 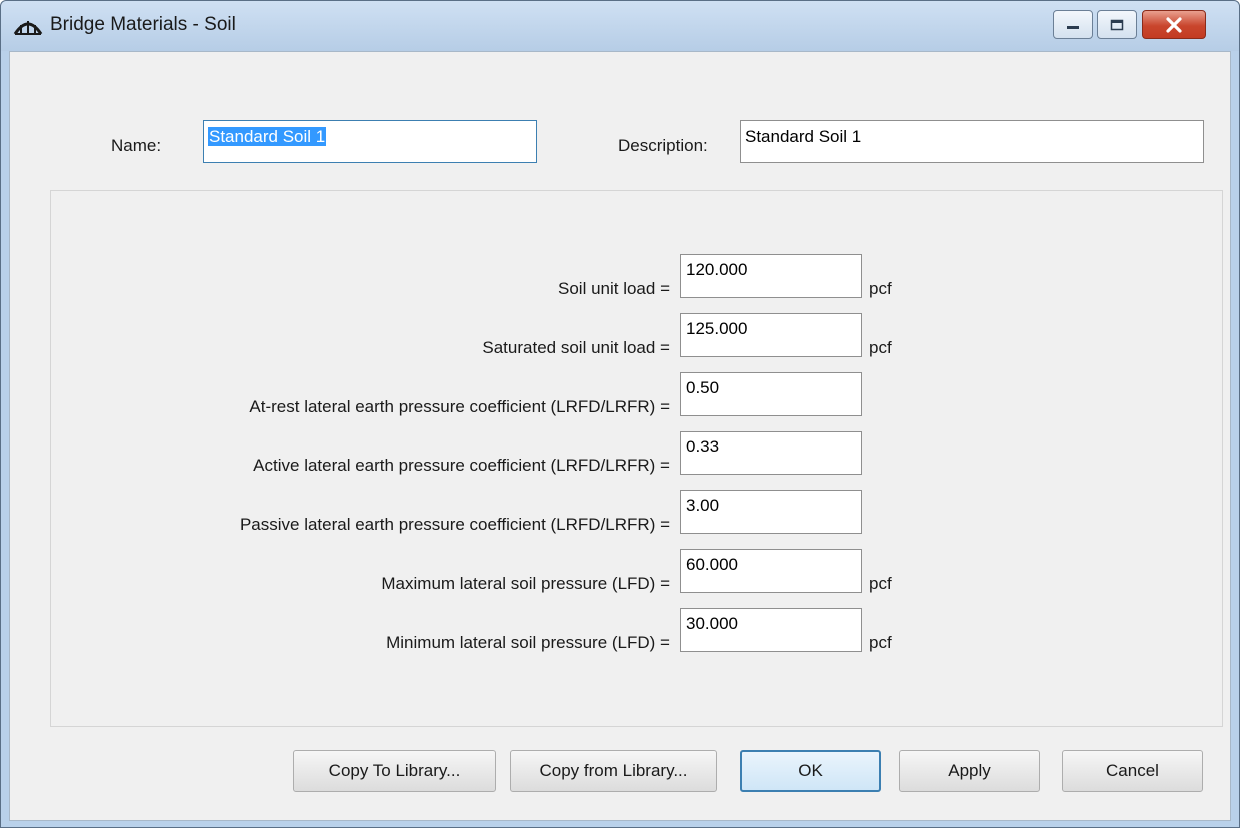 What do you see at coordinates (576, 347) in the screenshot?
I see `saturated-soil-unit-load-label: Saturated soil unit load =` at bounding box center [576, 347].